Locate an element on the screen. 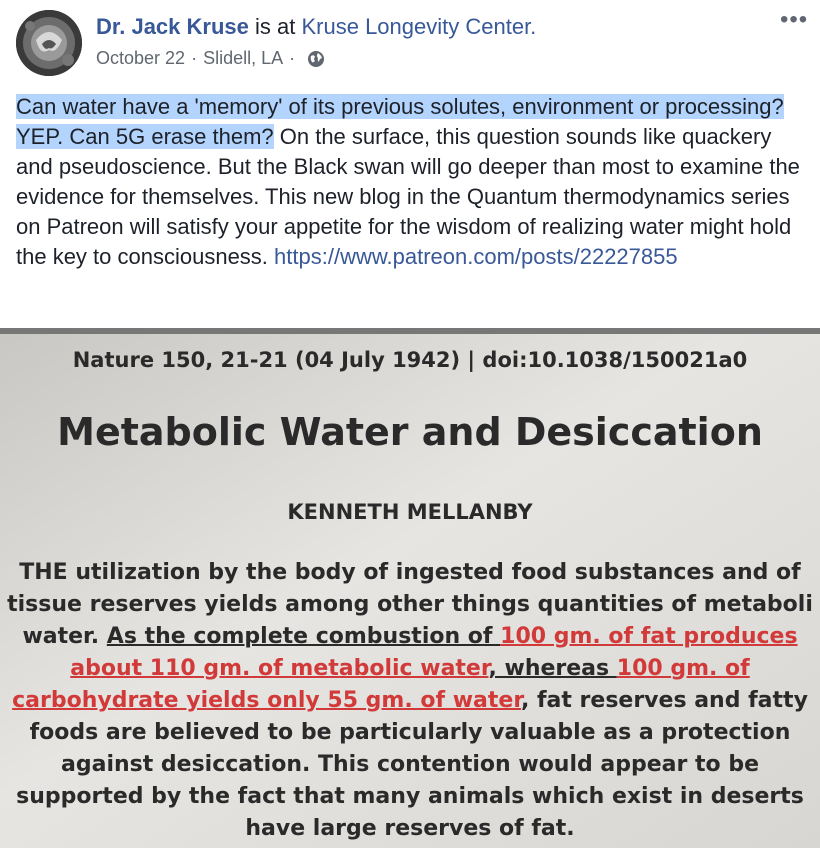 Image resolution: width=820 pixels, height=848 pixels. avatar-image is located at coordinates (49, 43).